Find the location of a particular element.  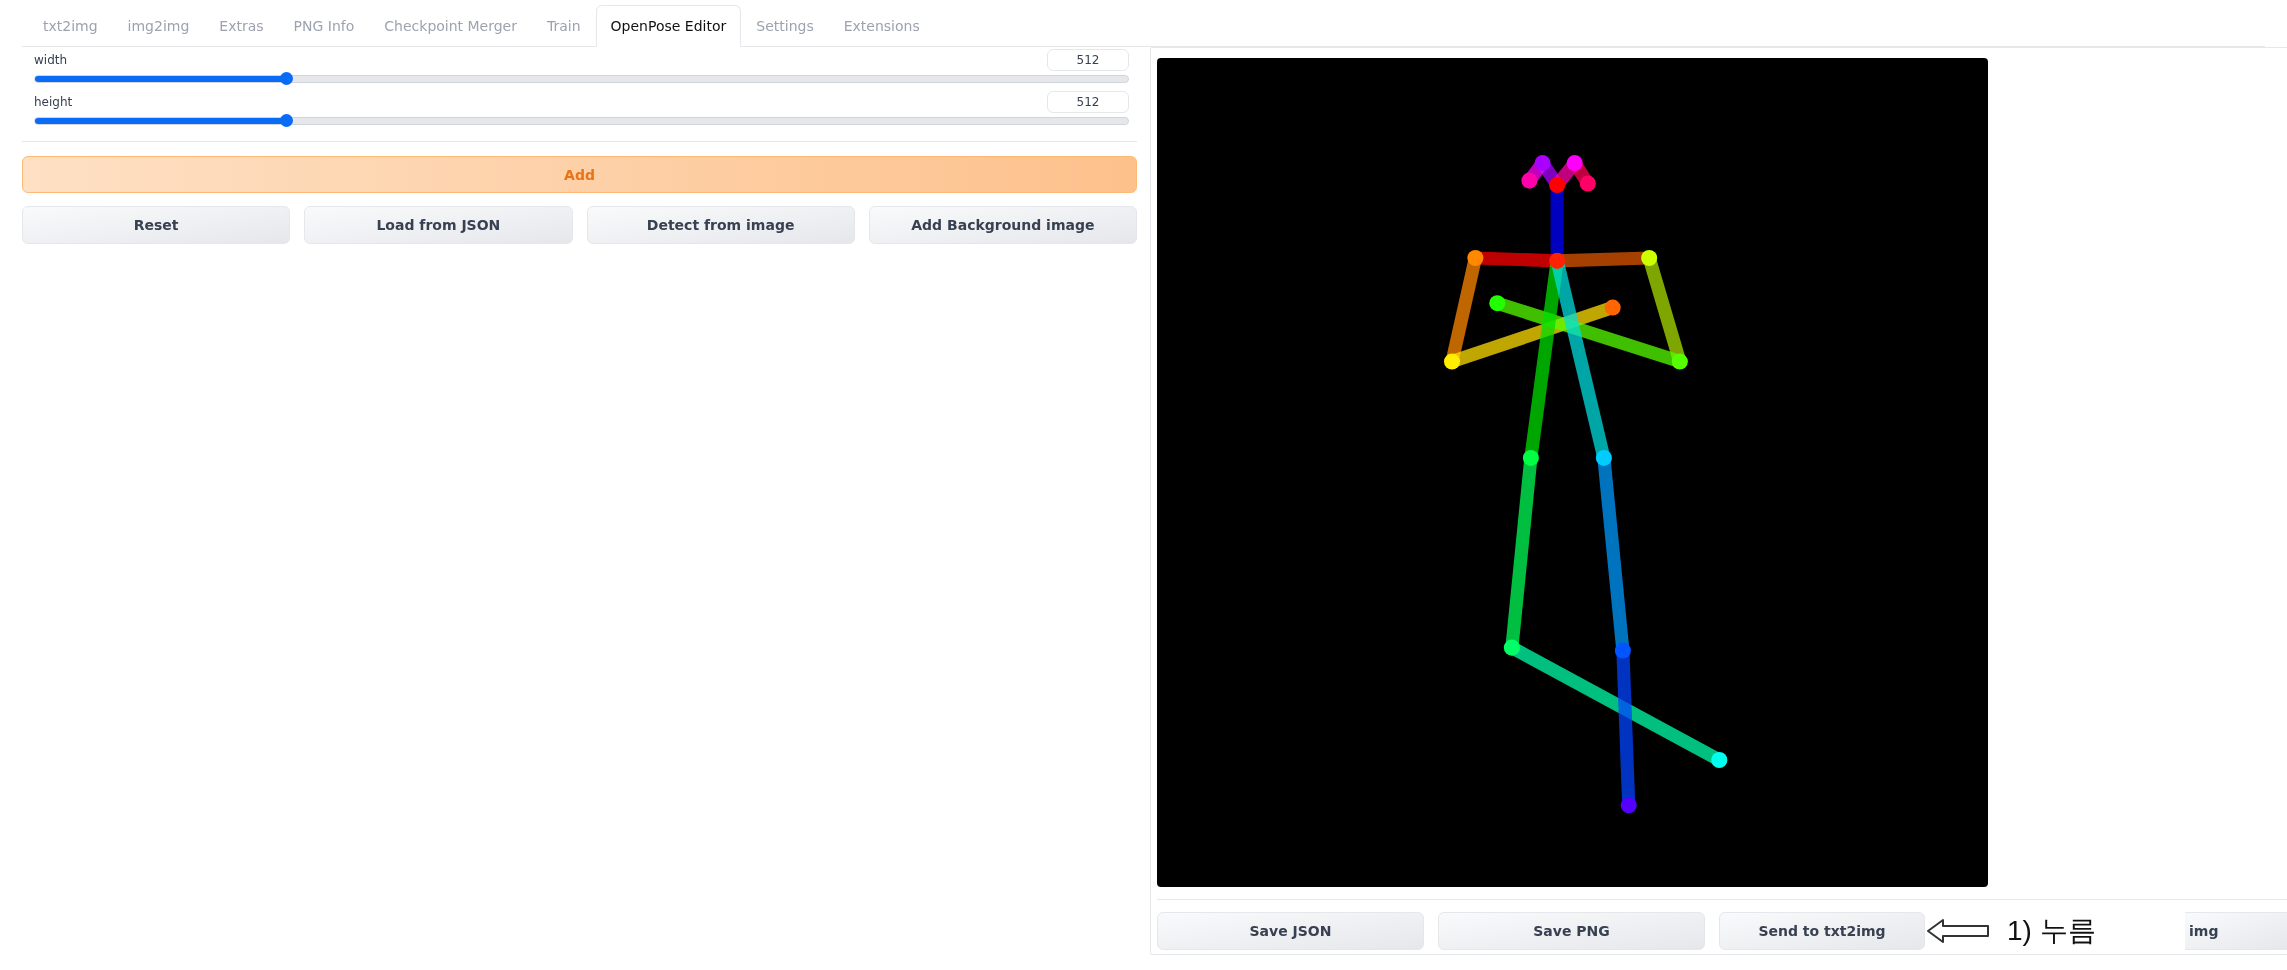

action-button: Load from JSON is located at coordinates (438, 225).